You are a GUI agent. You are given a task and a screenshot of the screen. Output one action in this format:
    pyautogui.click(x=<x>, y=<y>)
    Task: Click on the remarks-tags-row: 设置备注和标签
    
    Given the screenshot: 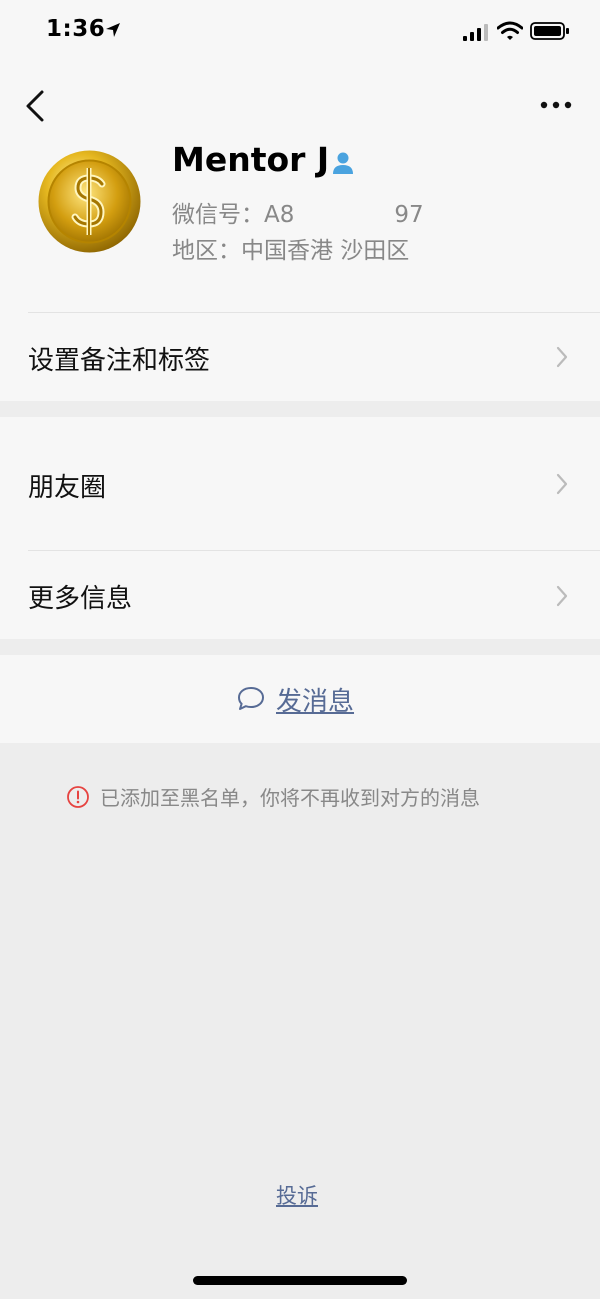 What is the action you would take?
    pyautogui.click(x=300, y=356)
    